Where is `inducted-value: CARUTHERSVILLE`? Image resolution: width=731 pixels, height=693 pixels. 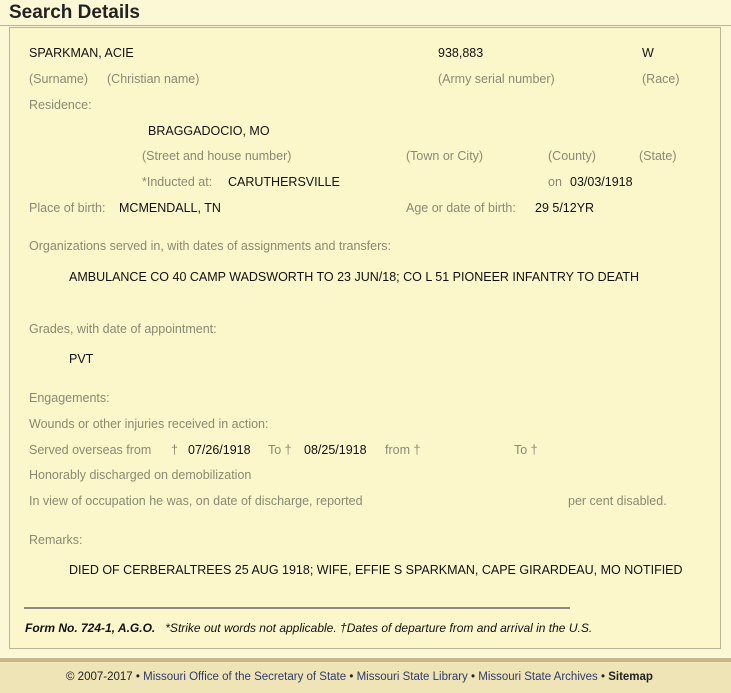
inducted-value: CARUTHERSVILLE is located at coordinates (284, 182).